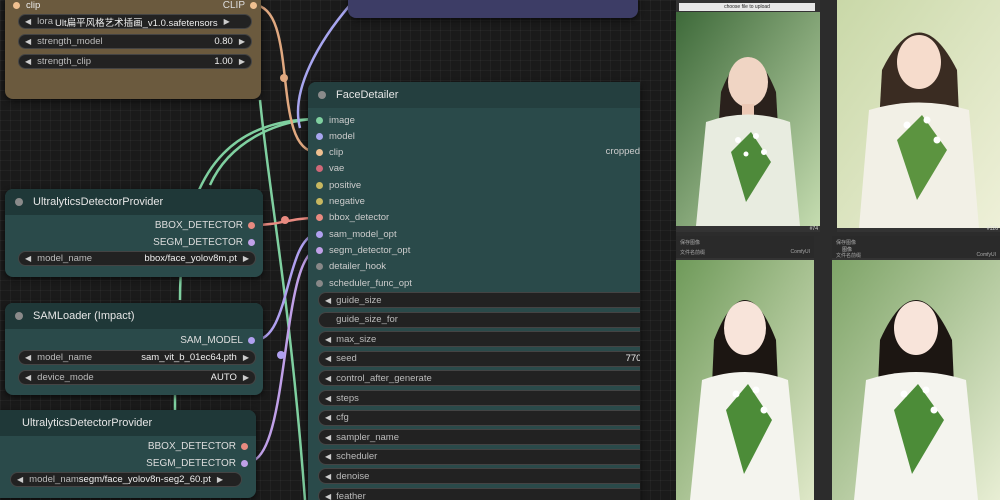 The image size is (1000, 500). What do you see at coordinates (479, 358) in the screenshot?
I see `fd-widget-seed: ◀ seed 77065` at bounding box center [479, 358].